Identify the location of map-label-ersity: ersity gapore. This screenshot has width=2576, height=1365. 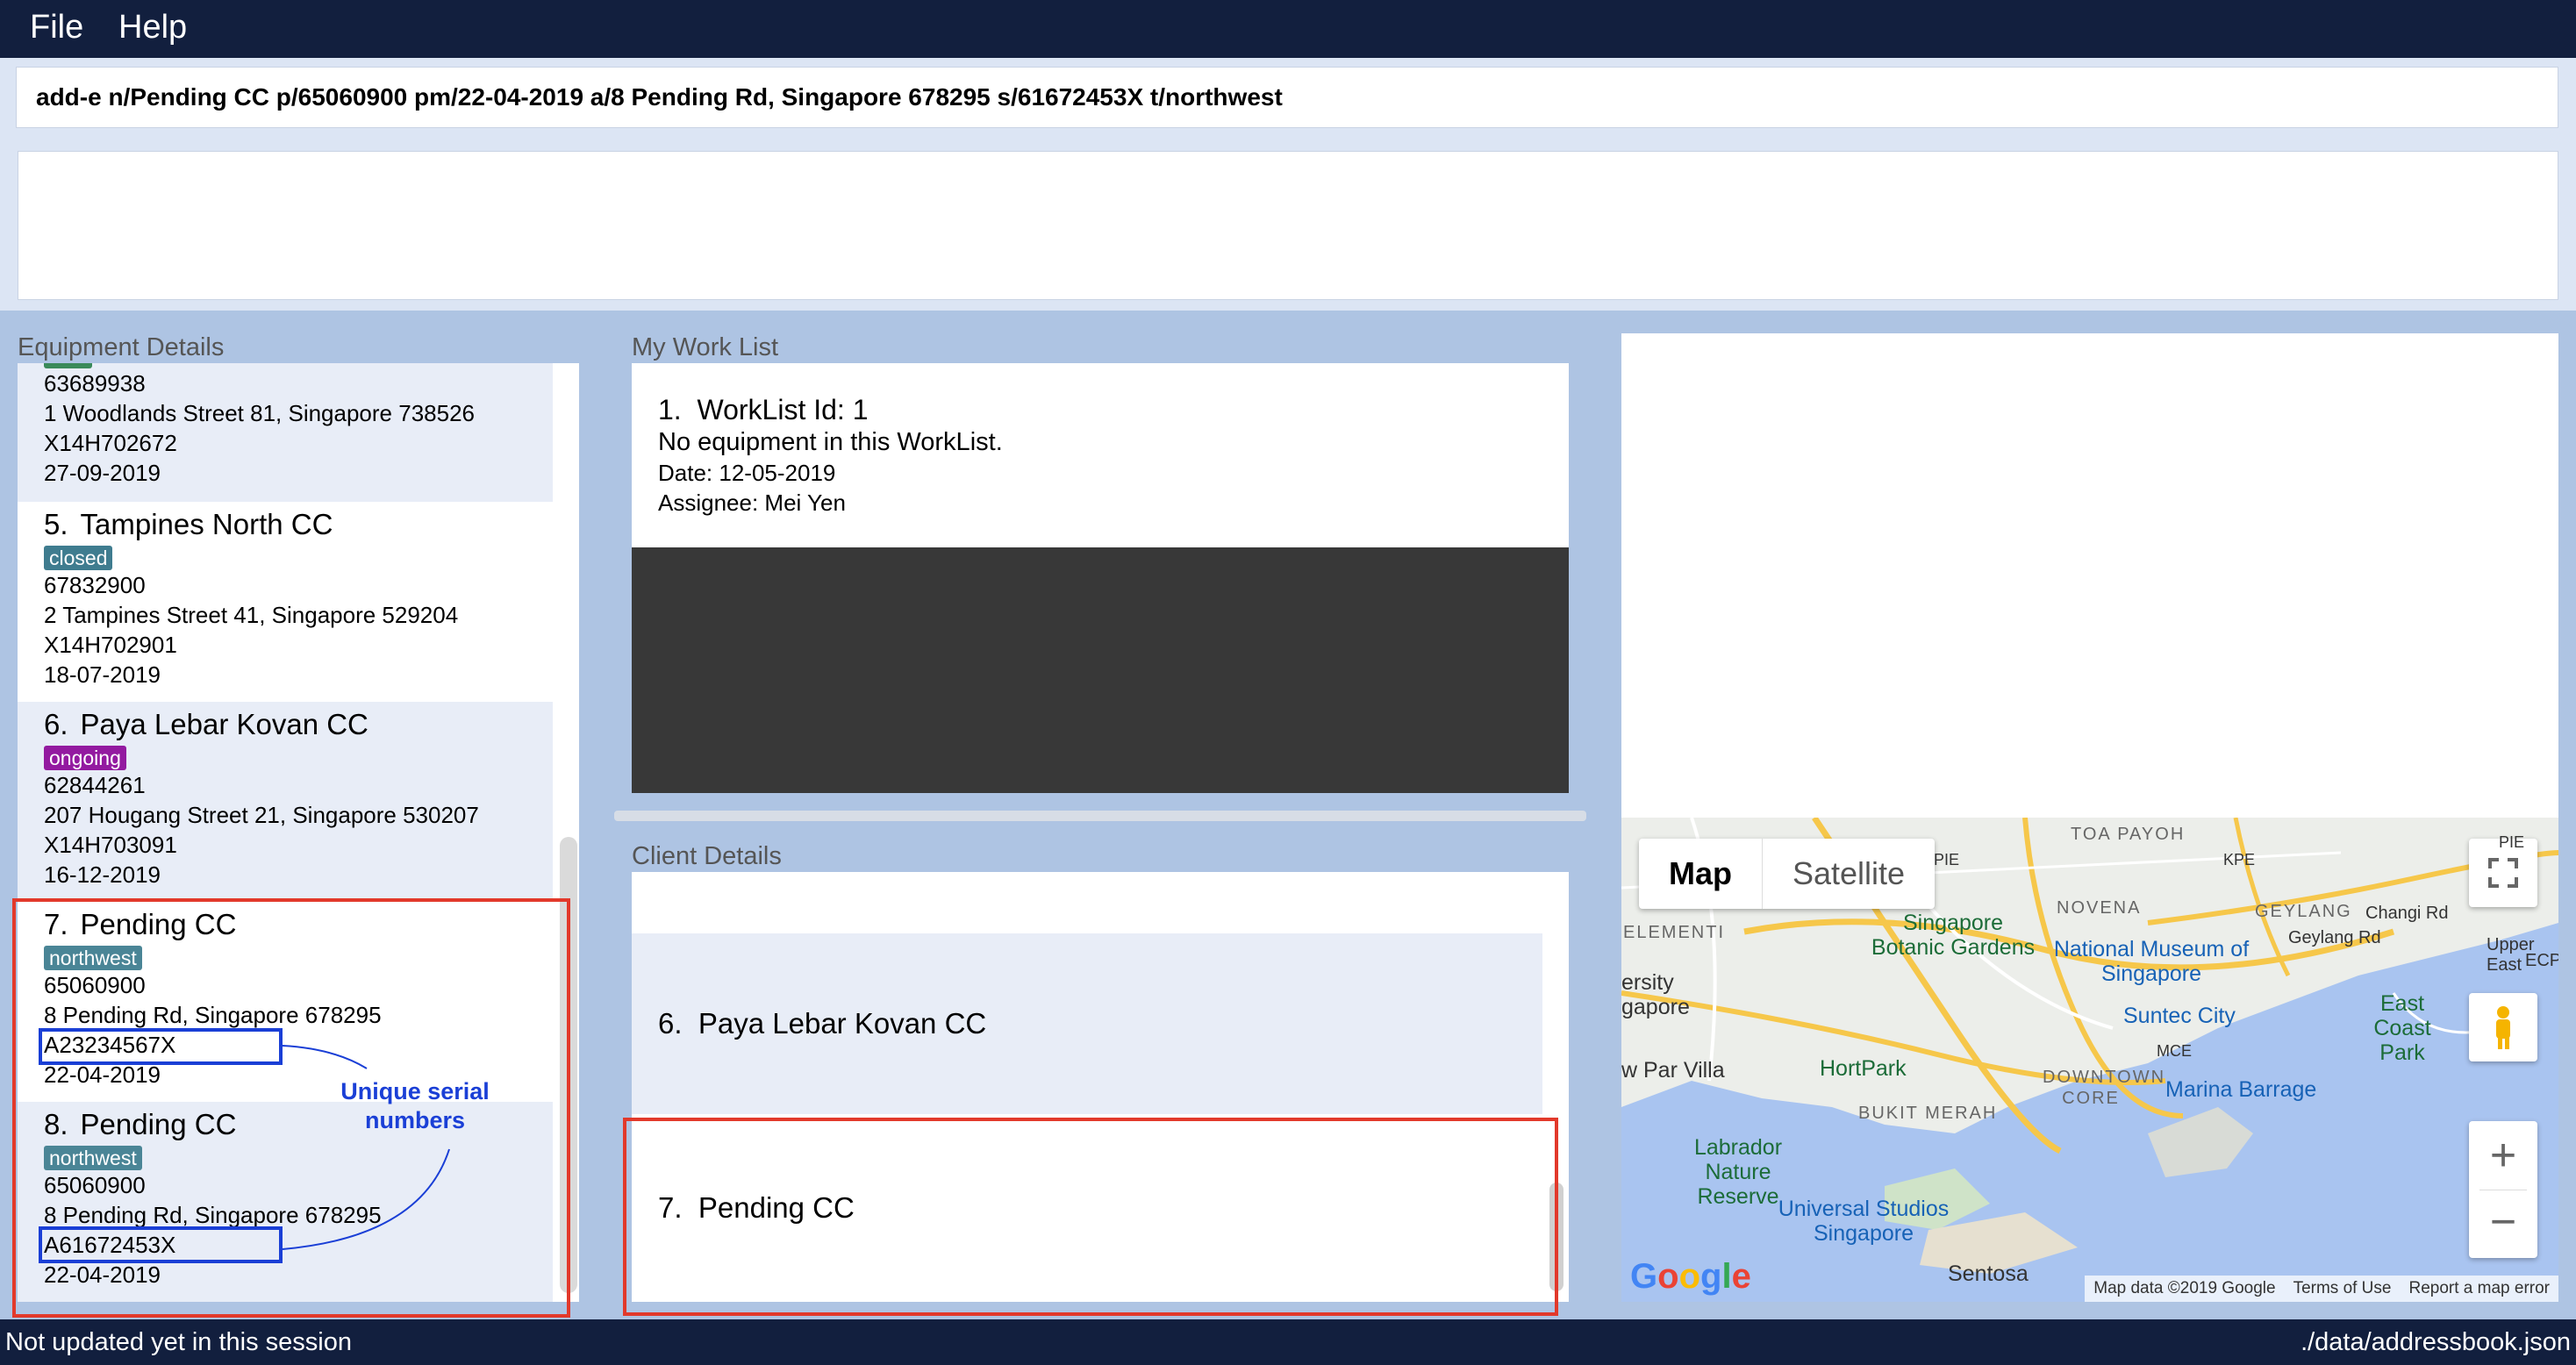
(1655, 994).